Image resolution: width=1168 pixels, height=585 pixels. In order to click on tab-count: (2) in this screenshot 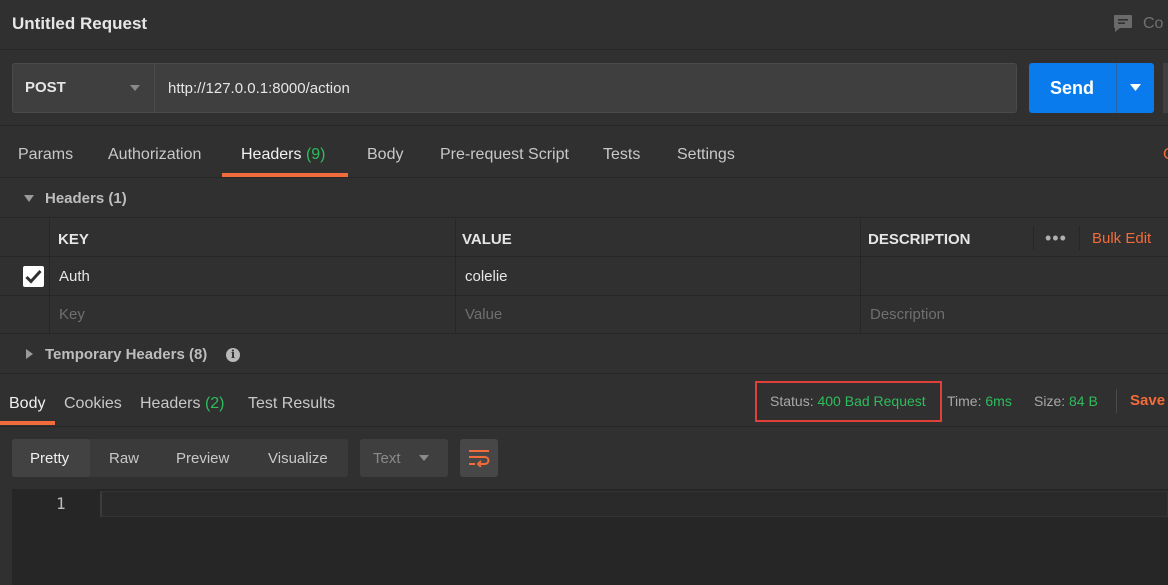, I will do `click(214, 403)`.